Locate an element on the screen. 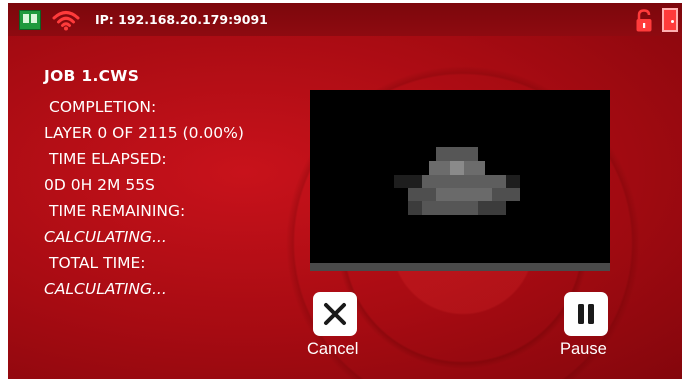  unlocked-padlock-icon is located at coordinates (644, 21).